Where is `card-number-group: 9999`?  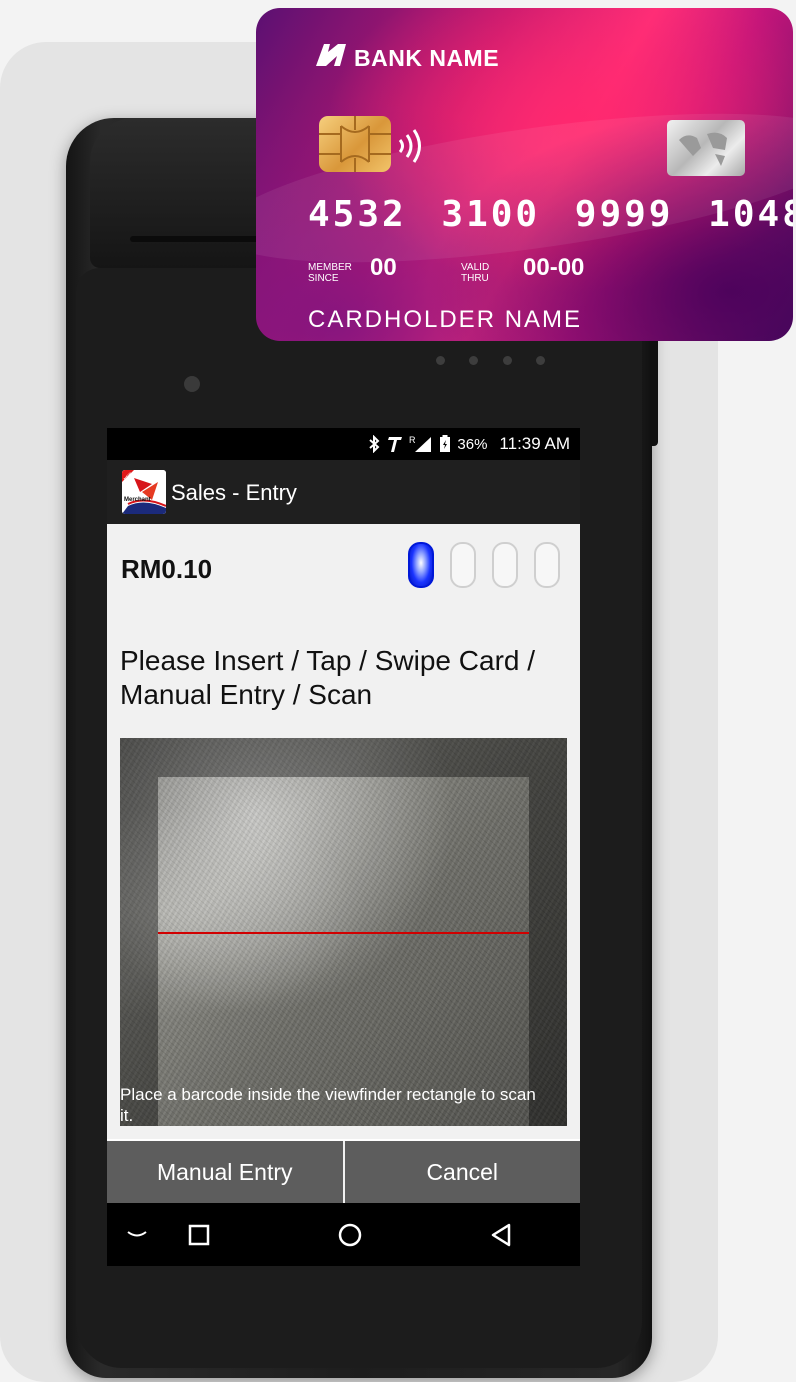
card-number-group: 9999 is located at coordinates (624, 214).